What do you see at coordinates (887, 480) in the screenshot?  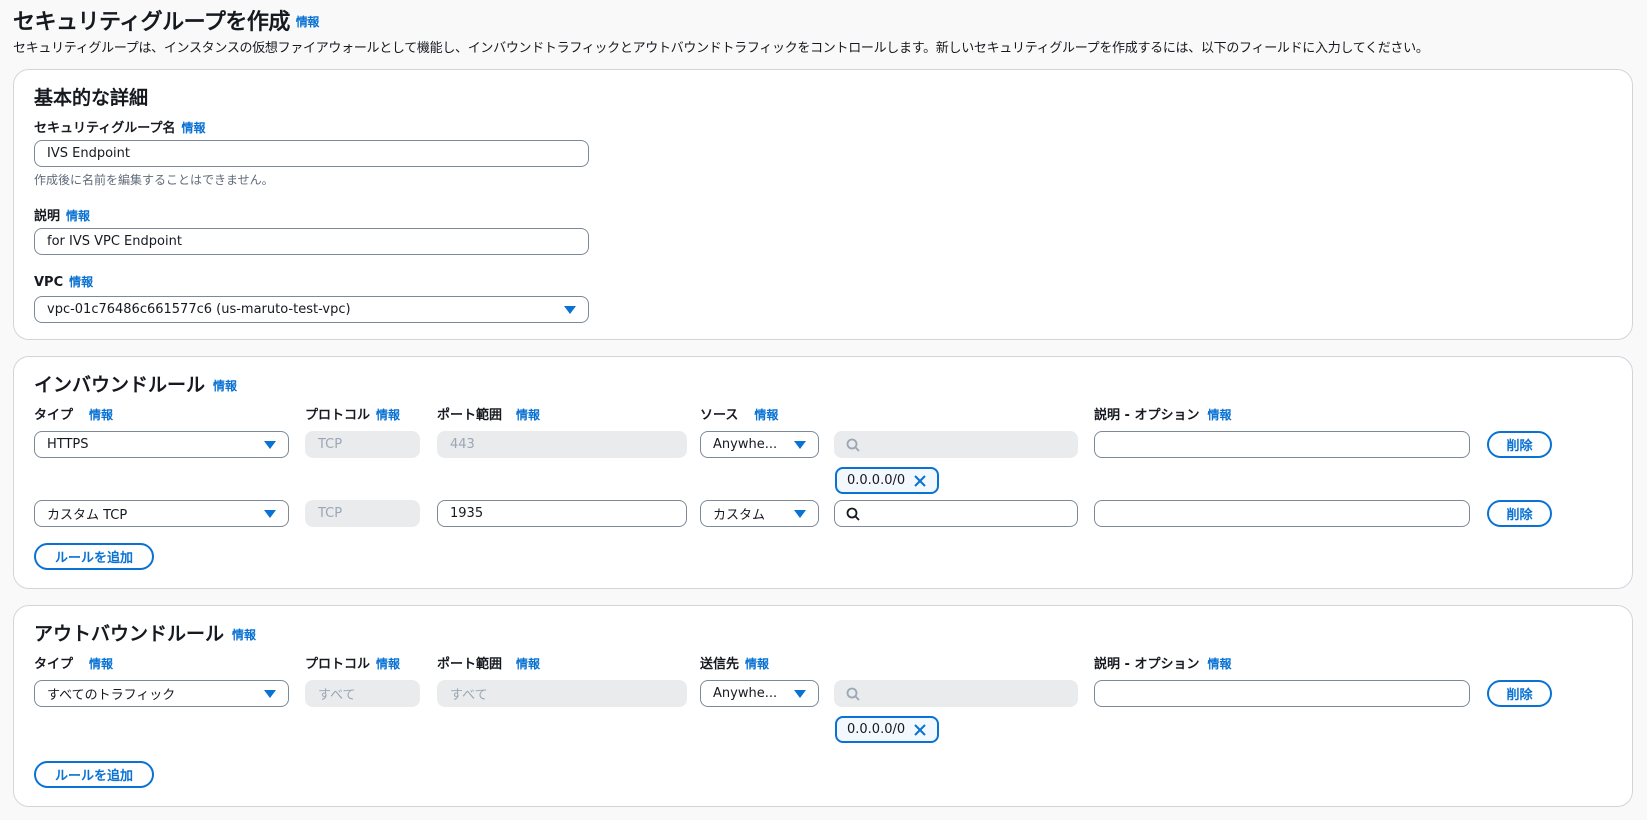 I see `inbound-row1-cidr-token: 0.0.0.0/0` at bounding box center [887, 480].